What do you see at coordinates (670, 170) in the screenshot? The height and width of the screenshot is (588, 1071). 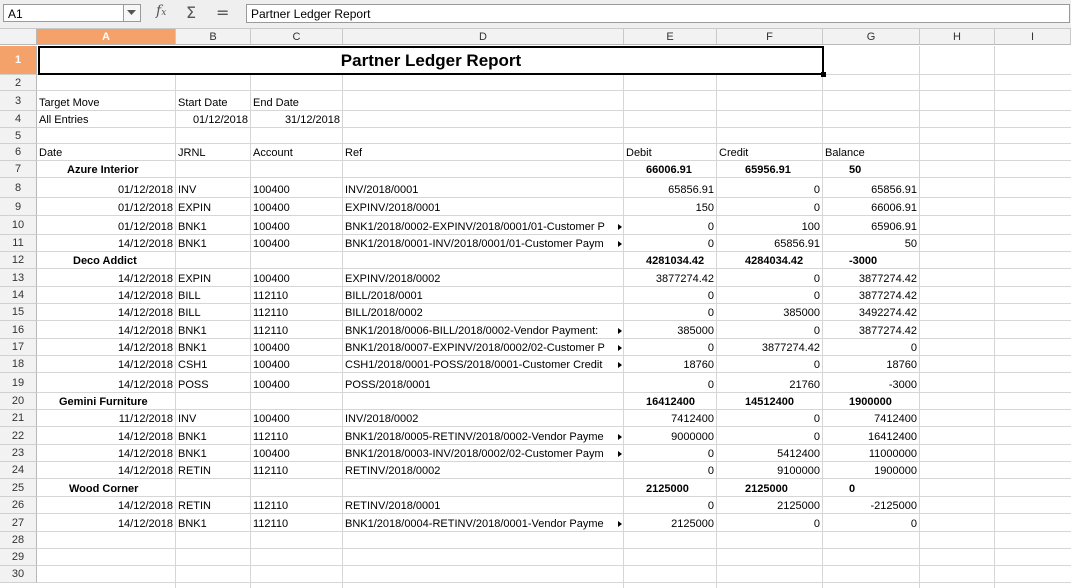 I see `partner-debit: 66006.91` at bounding box center [670, 170].